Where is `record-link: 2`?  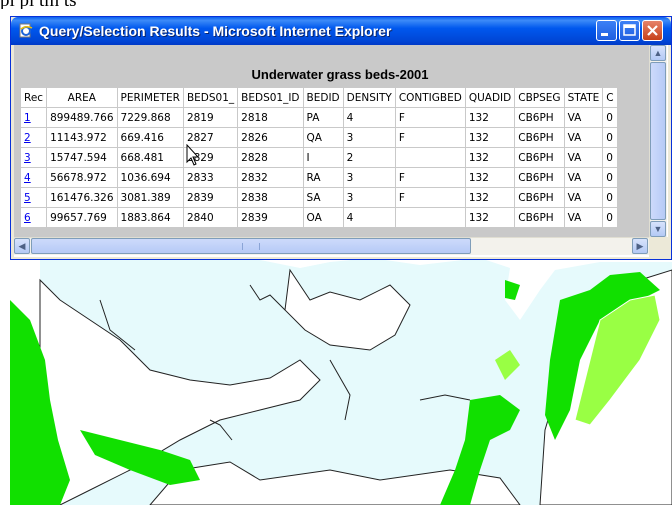 record-link: 2 is located at coordinates (27, 138).